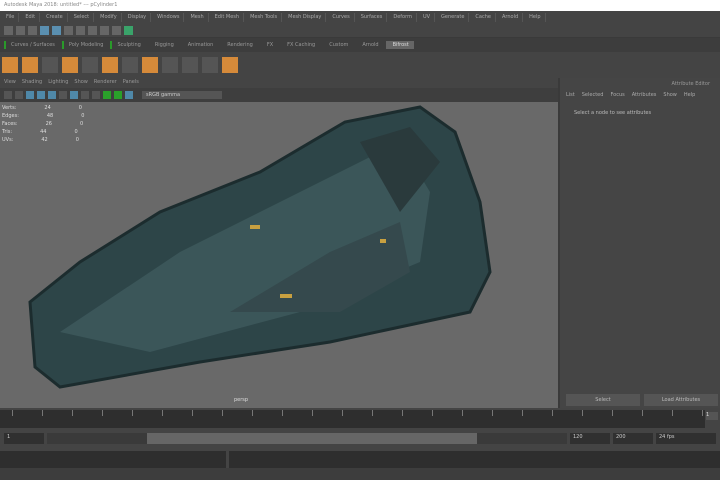  Describe the element at coordinates (170, 65) in the screenshot. I see `extrude-icon` at that location.